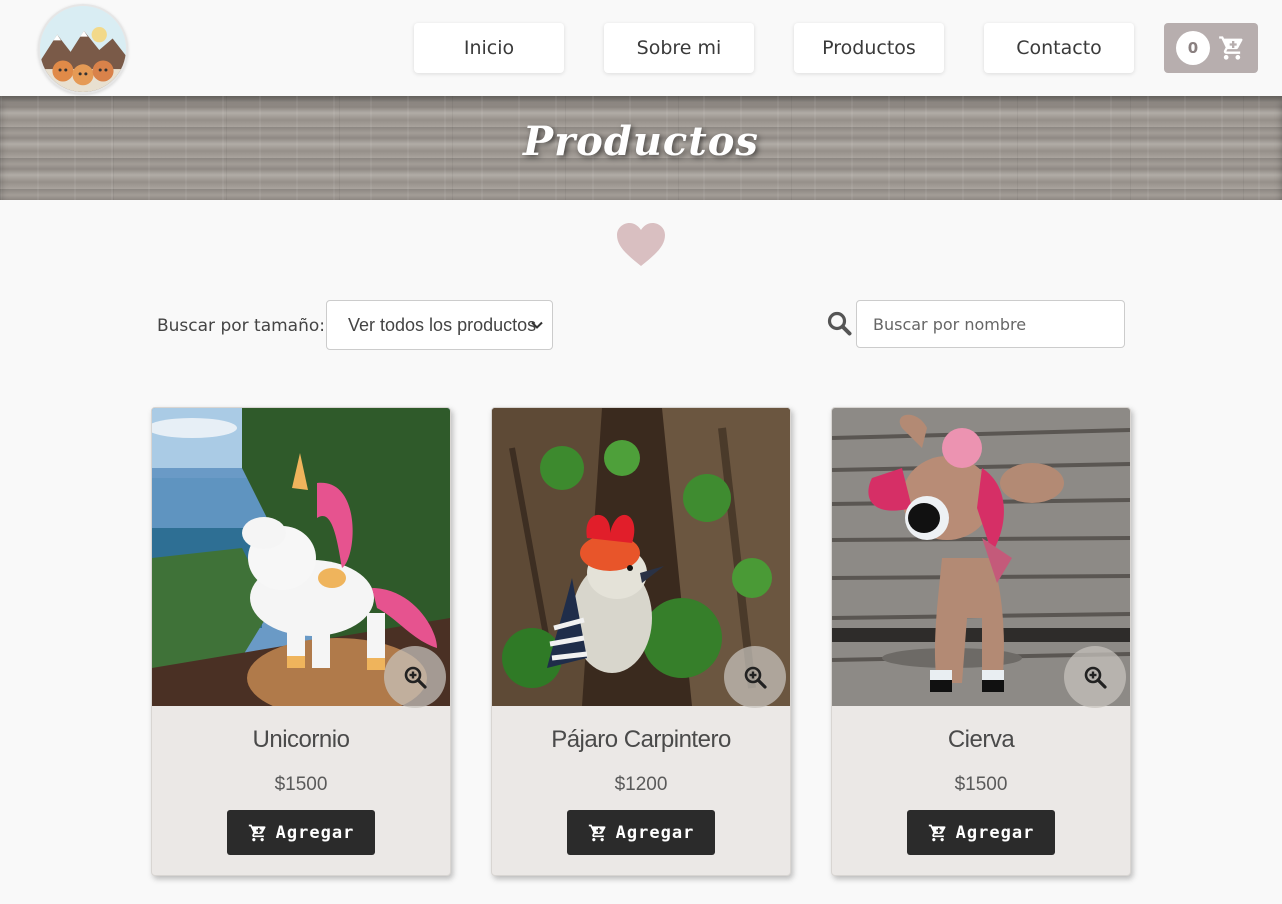  What do you see at coordinates (489, 48) in the screenshot?
I see `nav-inicio: Inicio` at bounding box center [489, 48].